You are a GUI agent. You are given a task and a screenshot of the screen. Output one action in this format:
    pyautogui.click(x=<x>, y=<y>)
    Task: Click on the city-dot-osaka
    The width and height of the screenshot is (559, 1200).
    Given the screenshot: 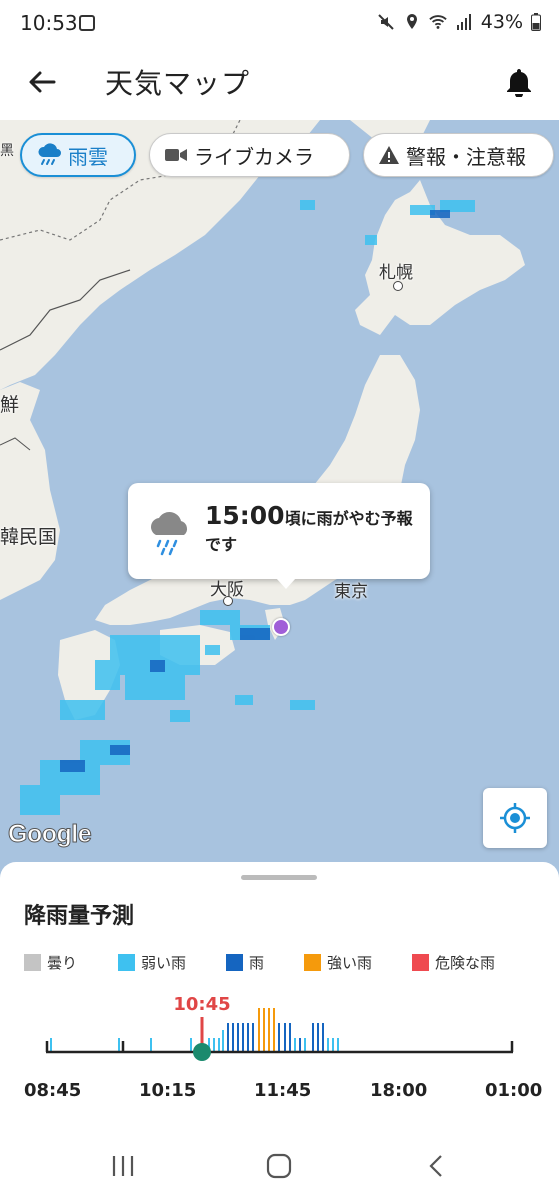 What is the action you would take?
    pyautogui.click(x=228, y=601)
    